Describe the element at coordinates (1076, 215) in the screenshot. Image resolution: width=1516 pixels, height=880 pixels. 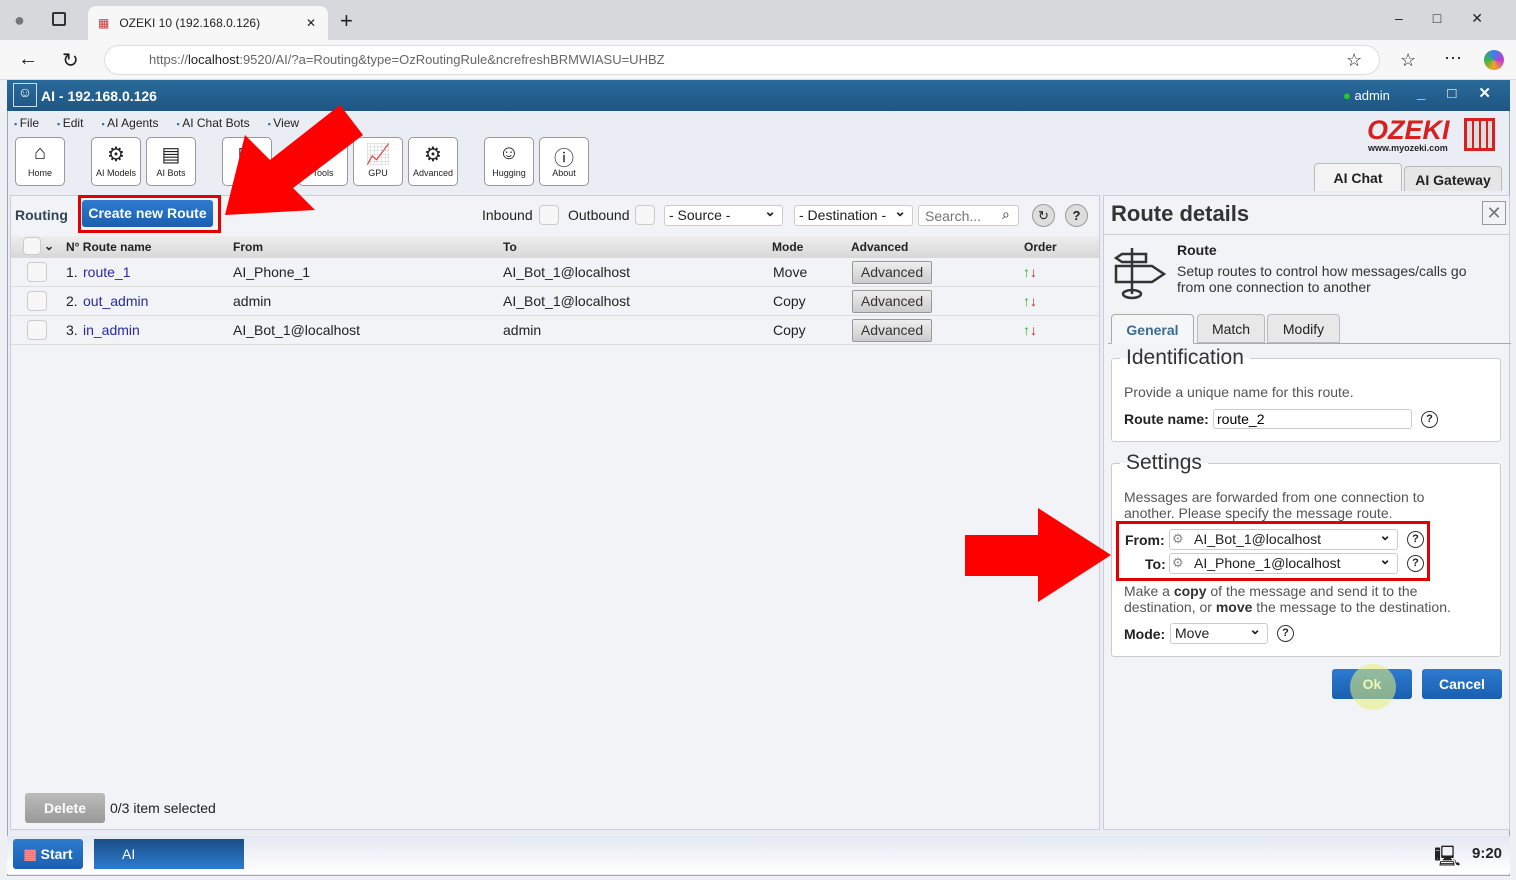
I see `help-icon: ?` at that location.